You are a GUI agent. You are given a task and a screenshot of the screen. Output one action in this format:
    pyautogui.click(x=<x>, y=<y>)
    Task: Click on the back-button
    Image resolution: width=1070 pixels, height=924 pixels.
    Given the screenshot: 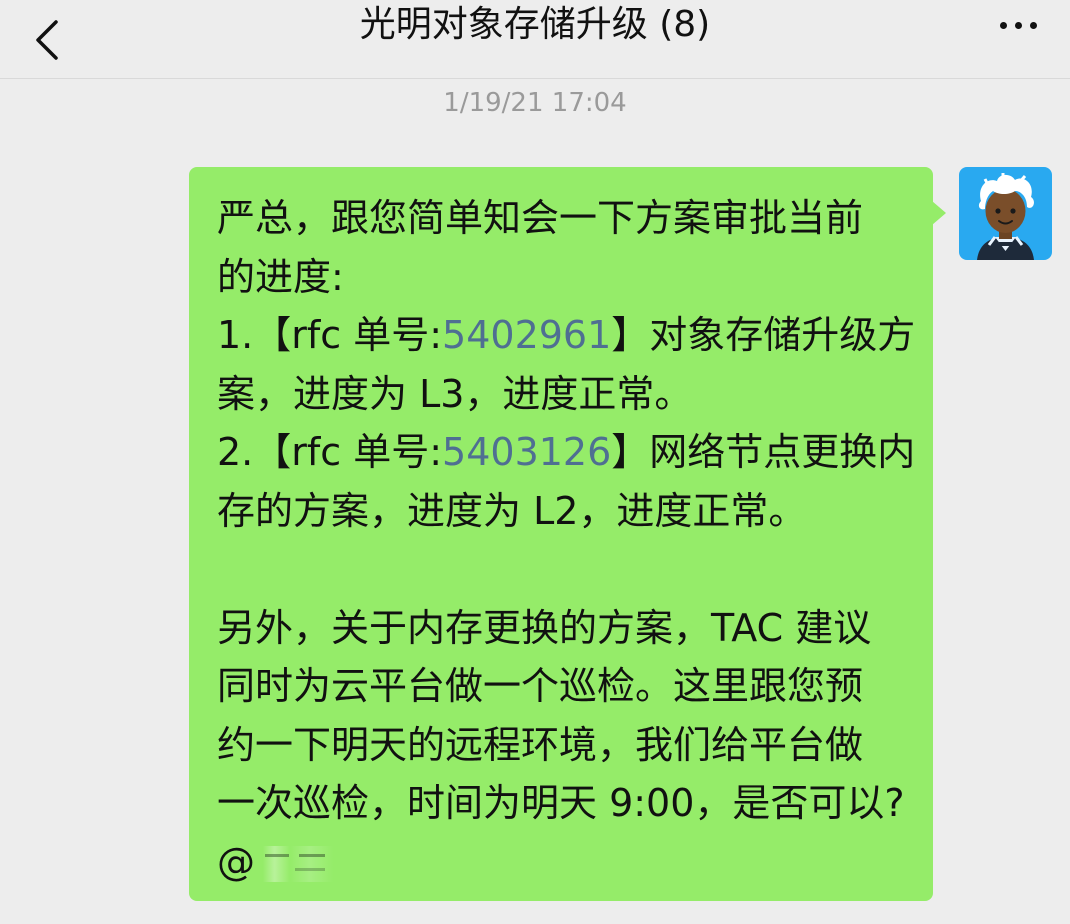 What is the action you would take?
    pyautogui.click(x=47, y=39)
    